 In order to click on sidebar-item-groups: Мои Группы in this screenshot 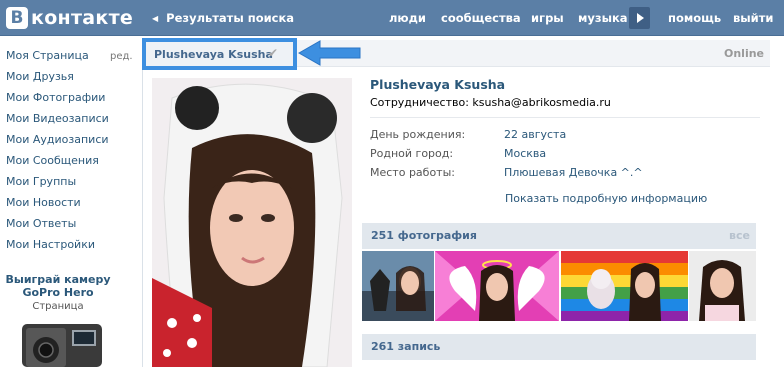, I will do `click(41, 181)`.